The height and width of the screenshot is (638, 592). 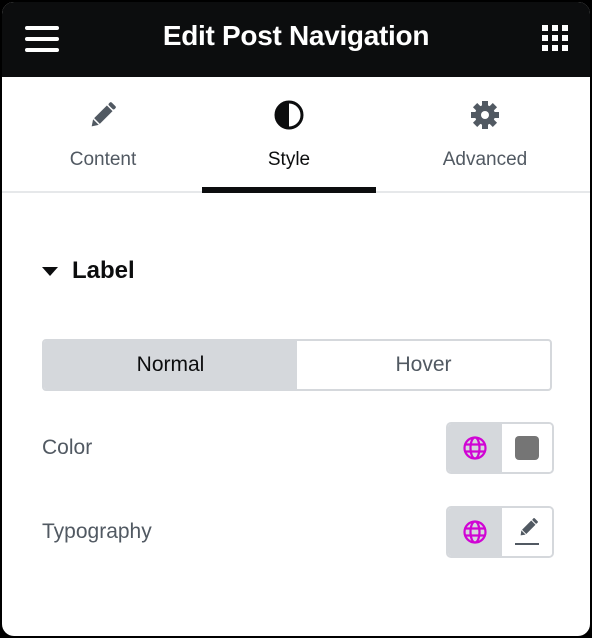 I want to click on color-control, so click(x=500, y=448).